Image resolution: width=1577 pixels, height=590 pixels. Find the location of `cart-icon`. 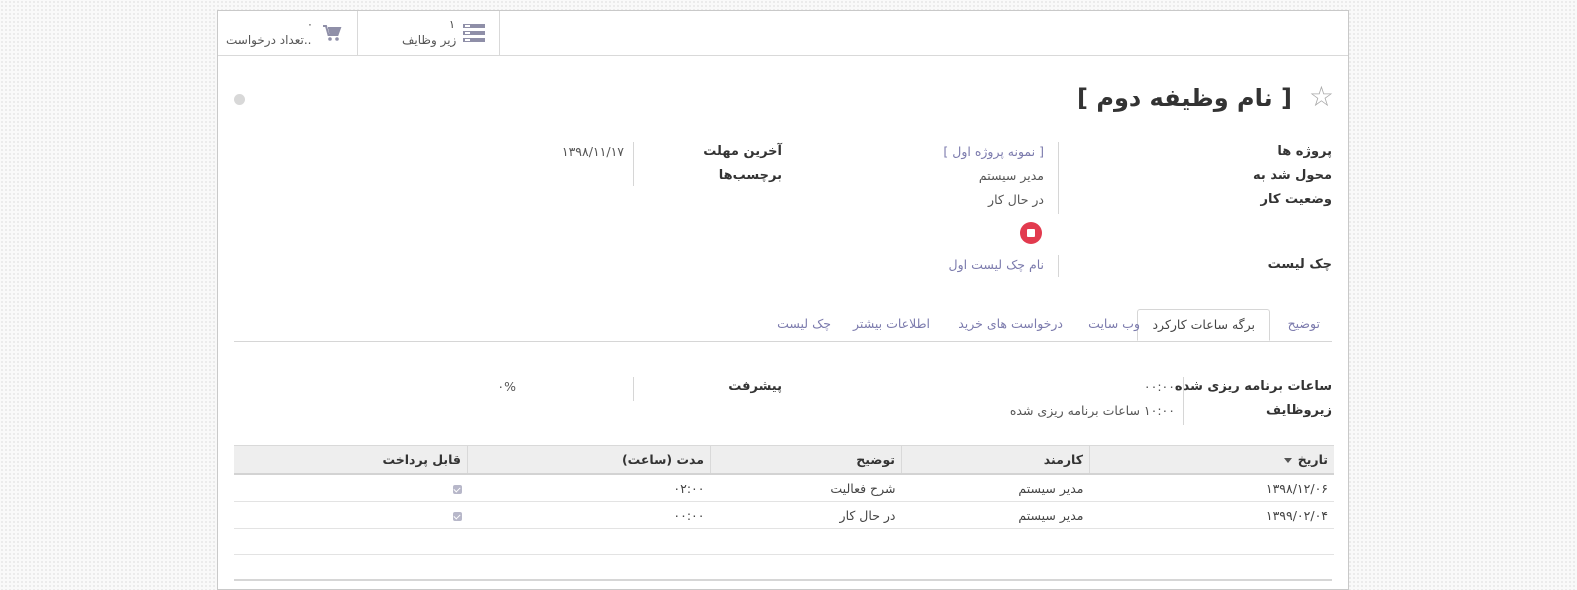

cart-icon is located at coordinates (332, 34).